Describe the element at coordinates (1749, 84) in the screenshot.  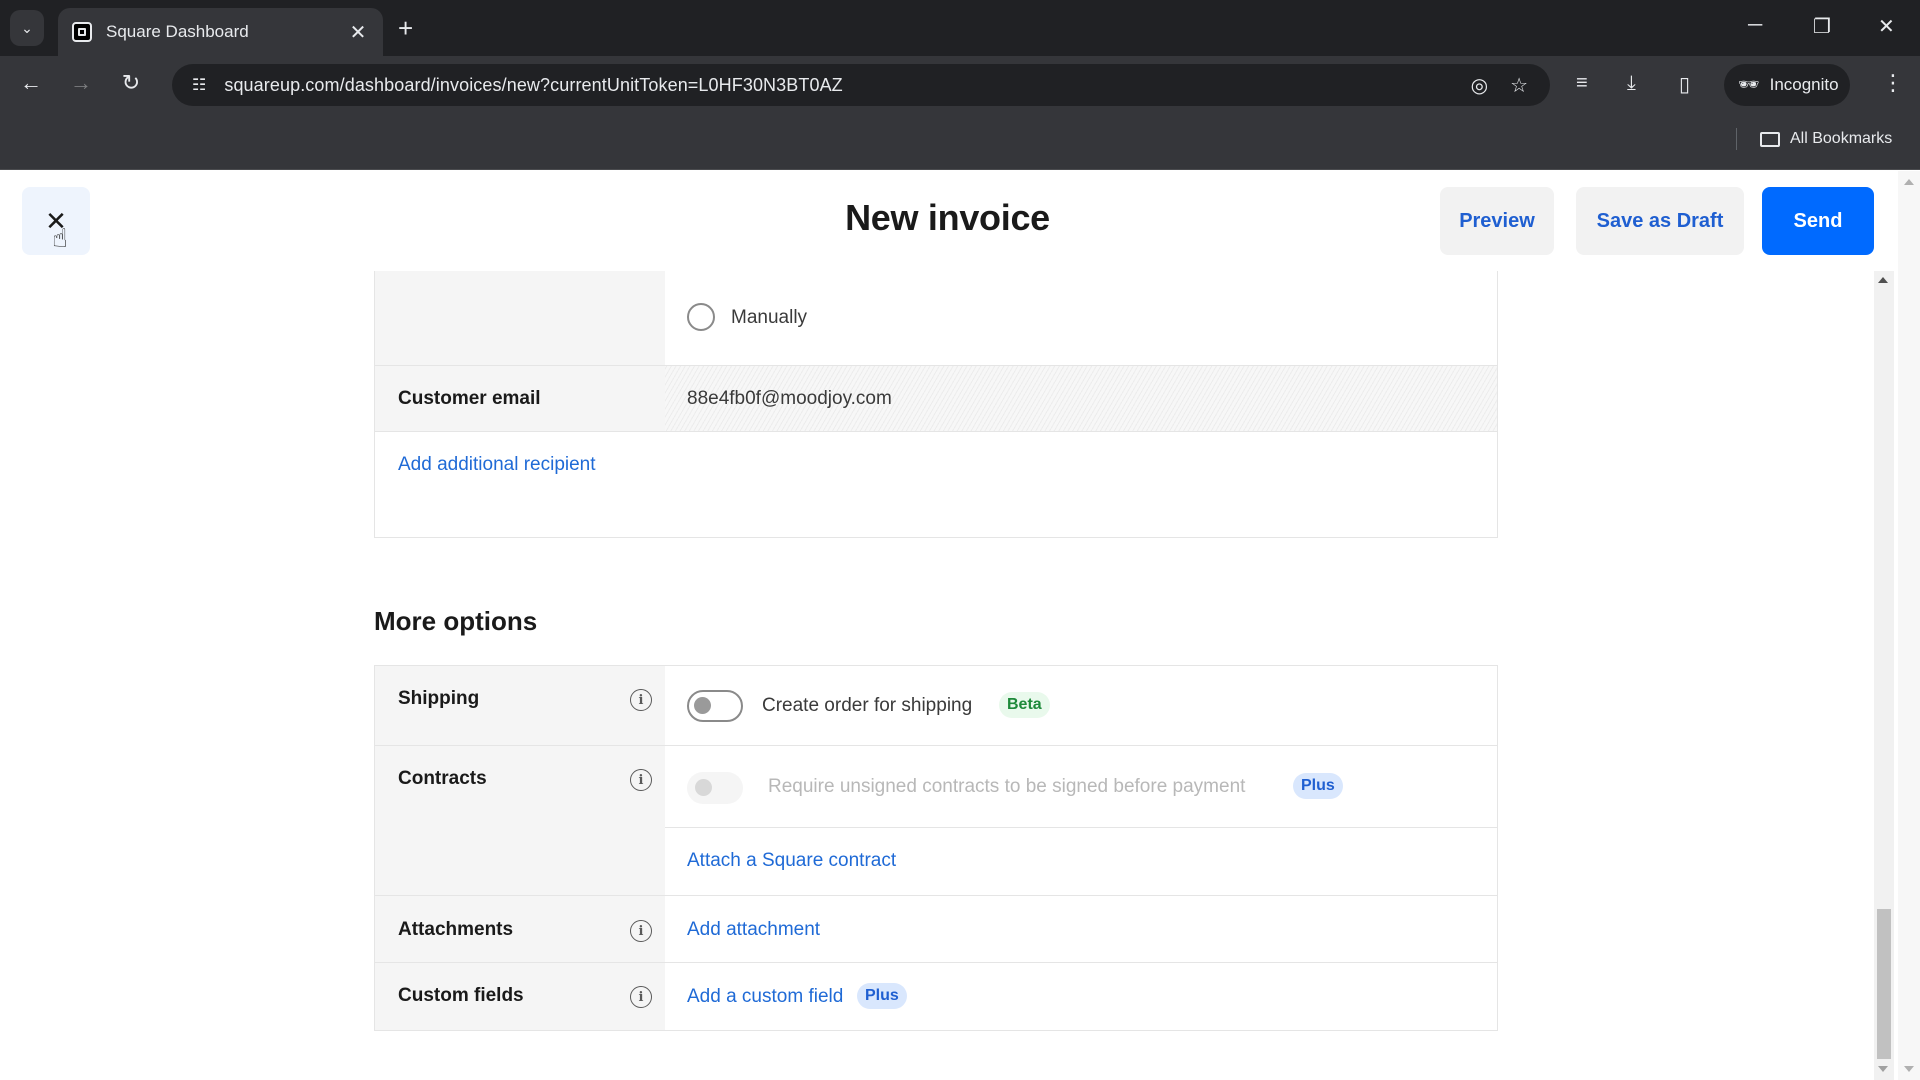
I see `incognito-icon: 🕶` at that location.